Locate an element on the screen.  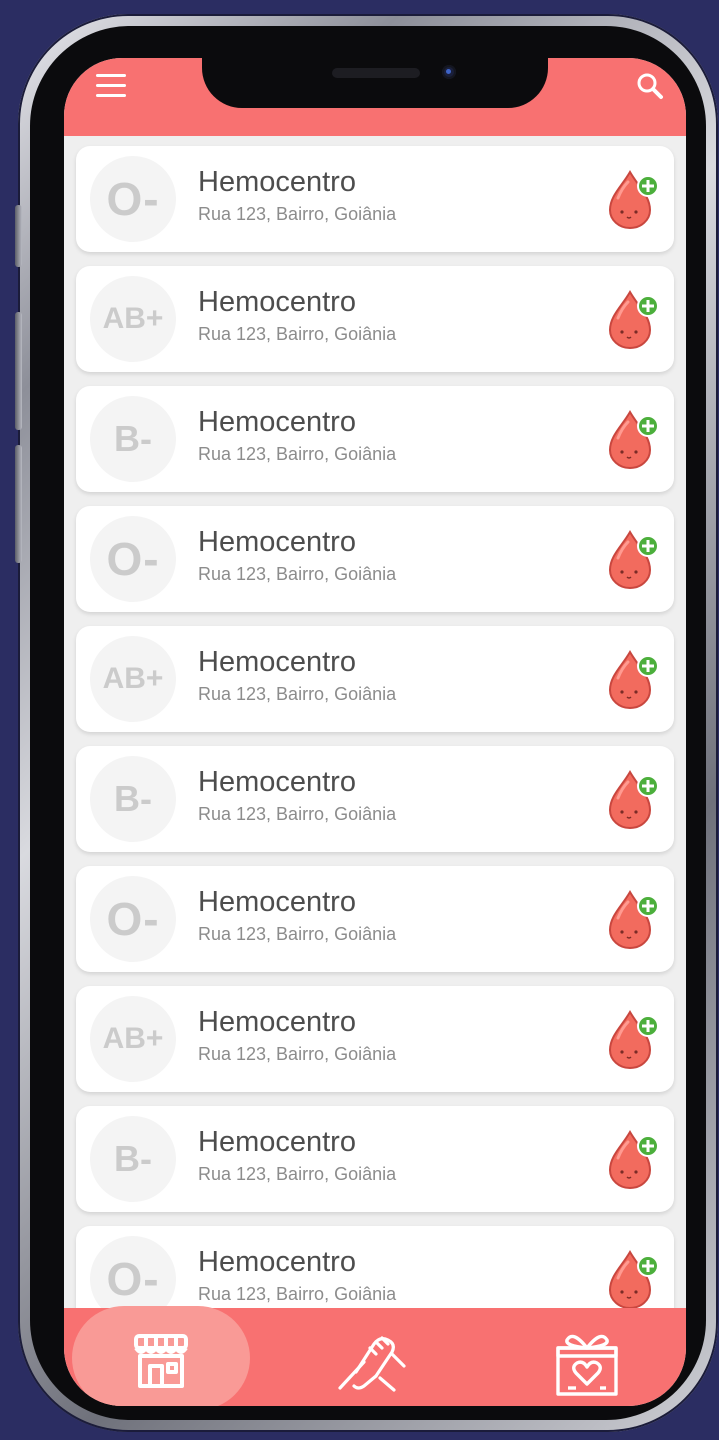
nav-donate-handshake-icon is located at coordinates (370, 1361).